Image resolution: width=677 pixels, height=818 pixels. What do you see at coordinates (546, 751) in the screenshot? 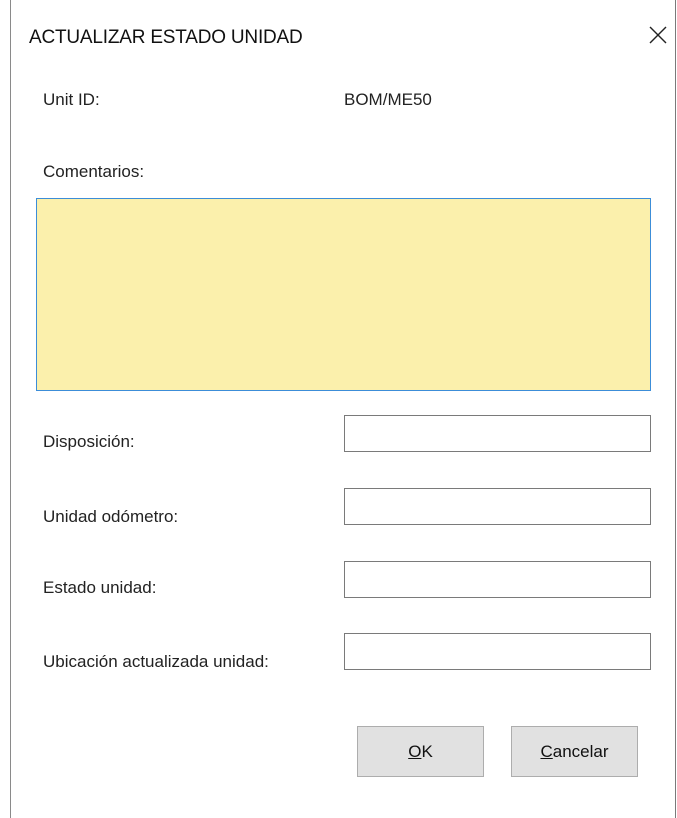
I see `cancel-mnemonic: C` at bounding box center [546, 751].